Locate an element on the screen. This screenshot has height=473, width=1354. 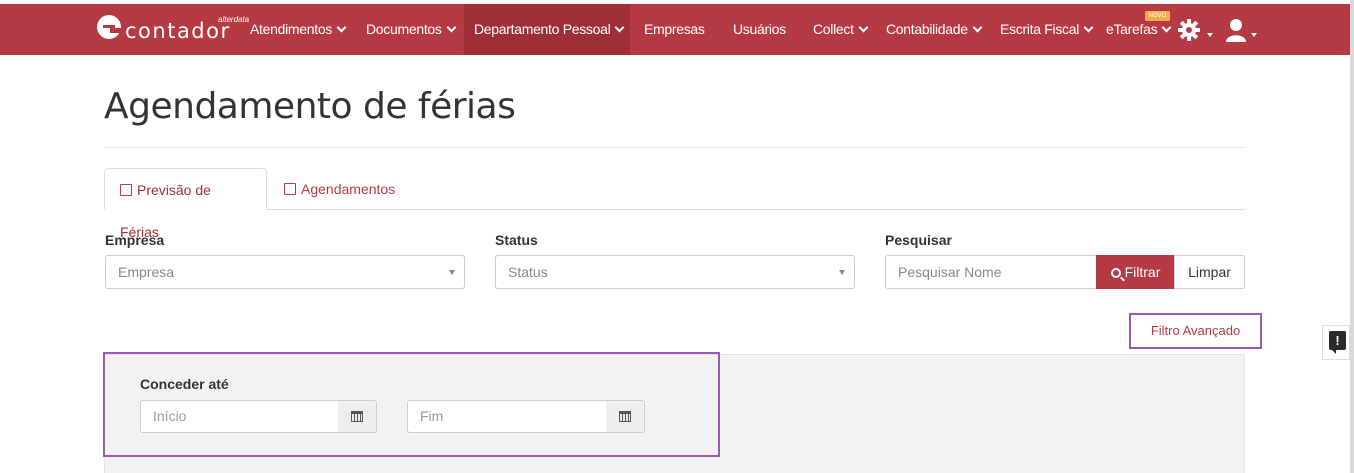
fim-date-input: Fim is located at coordinates (507, 416).